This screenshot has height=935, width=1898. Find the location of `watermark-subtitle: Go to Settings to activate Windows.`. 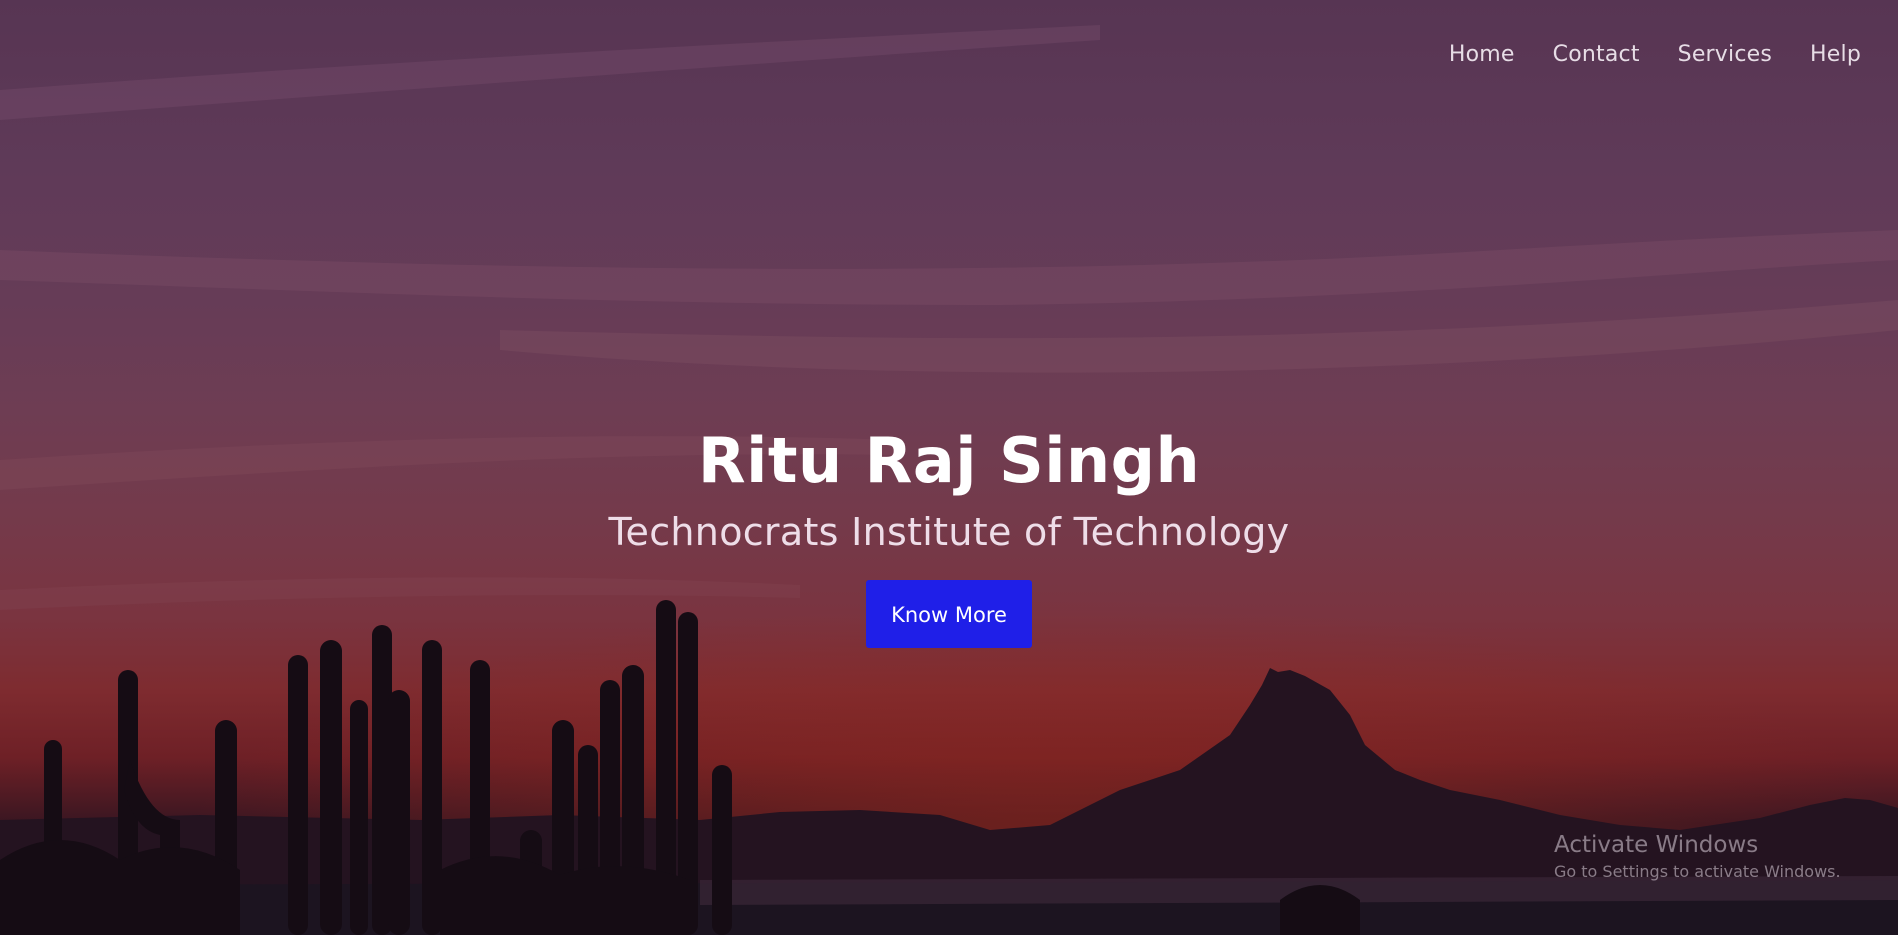

watermark-subtitle: Go to Settings to activate Windows. is located at coordinates (1697, 871).